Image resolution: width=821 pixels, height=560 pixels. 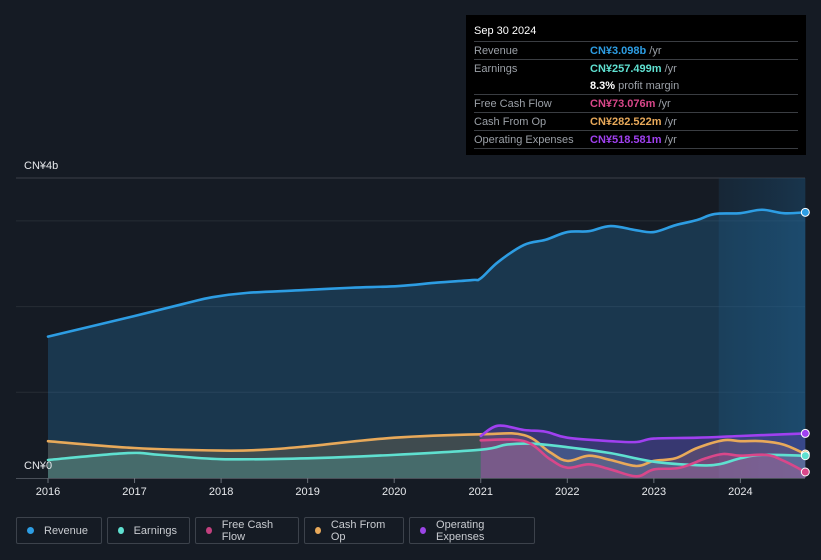 I want to click on tooltip-row-revenue: Revenue CN¥3.098b /yr, so click(x=636, y=51).